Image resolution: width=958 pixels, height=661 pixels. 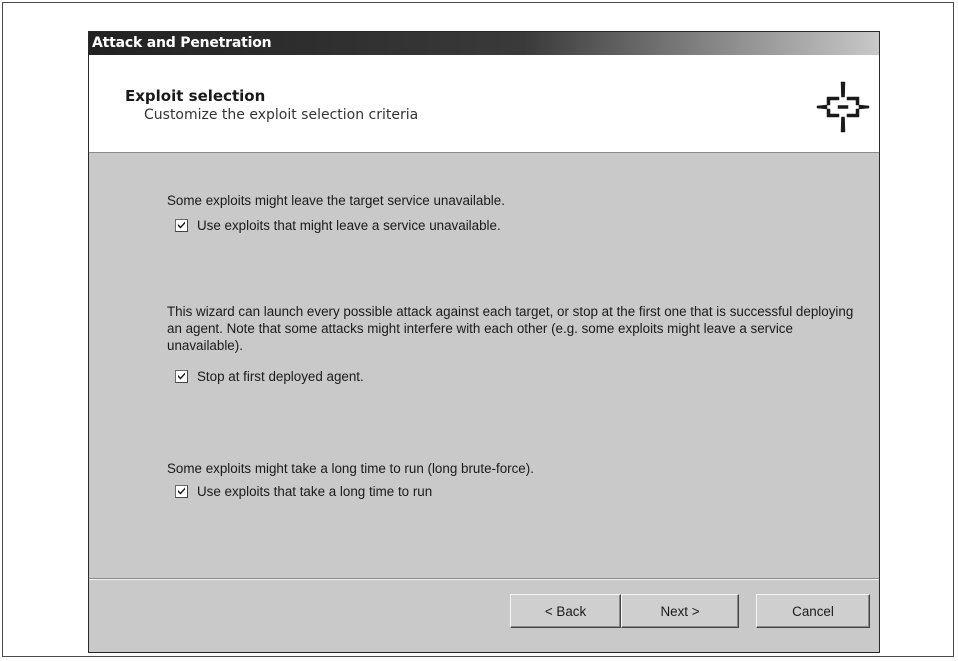 What do you see at coordinates (565, 611) in the screenshot?
I see `back-button: < Back` at bounding box center [565, 611].